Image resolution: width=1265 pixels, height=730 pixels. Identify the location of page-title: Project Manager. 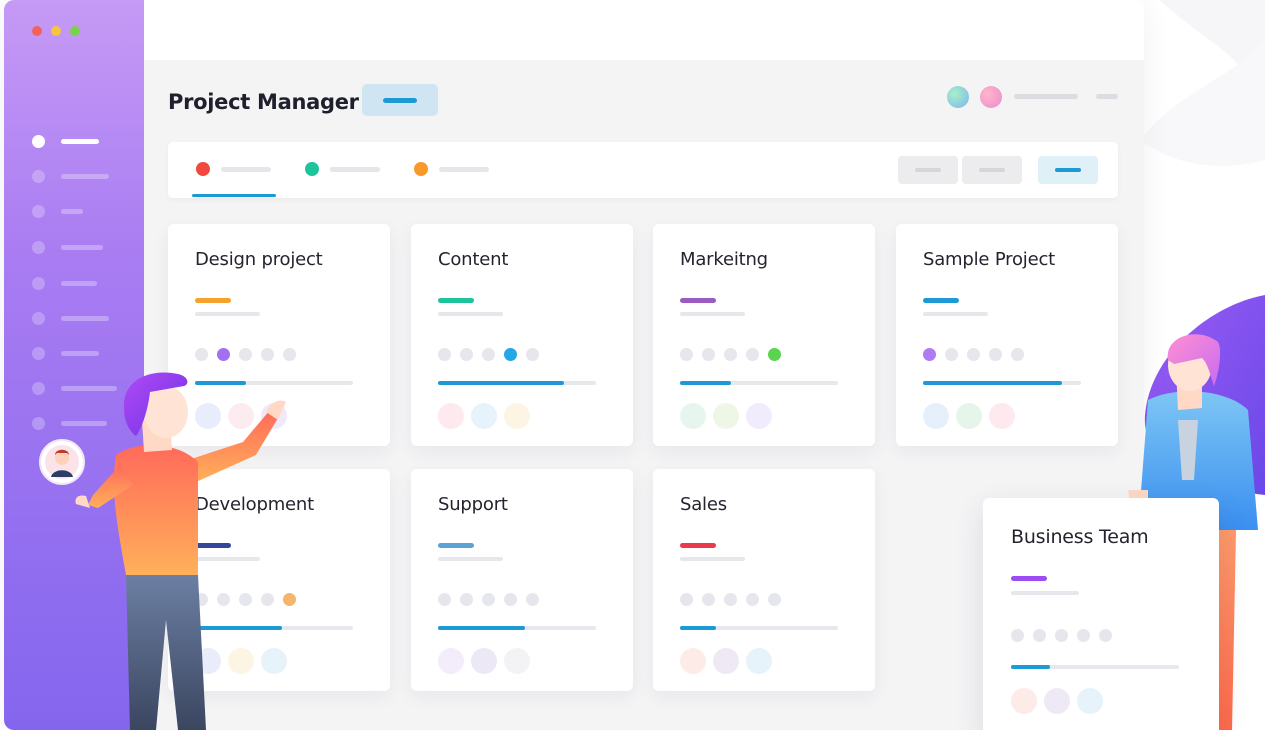
(263, 102).